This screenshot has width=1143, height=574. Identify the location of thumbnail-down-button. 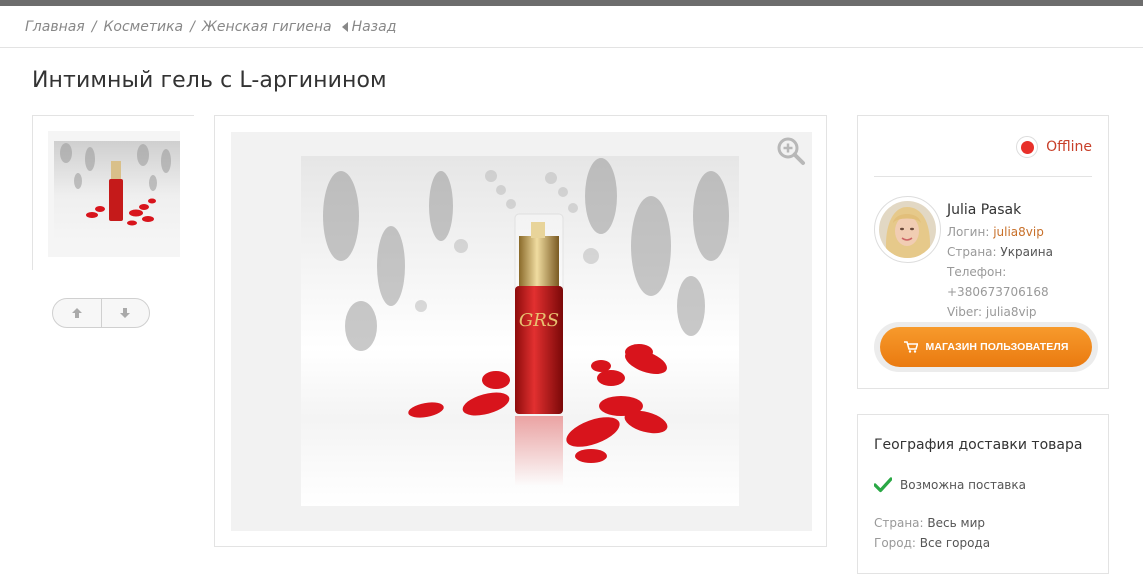
(125, 313).